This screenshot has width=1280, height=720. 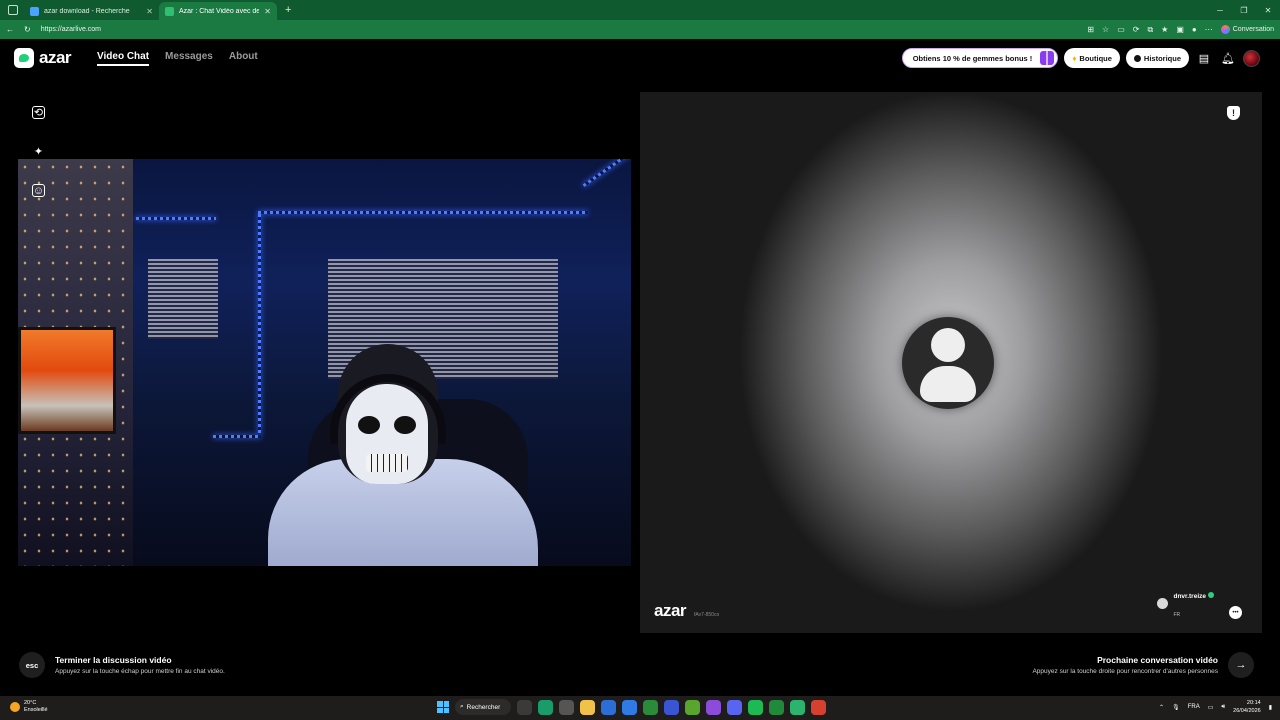 I want to click on split-screen-icon: ▭, so click(x=1121, y=29).